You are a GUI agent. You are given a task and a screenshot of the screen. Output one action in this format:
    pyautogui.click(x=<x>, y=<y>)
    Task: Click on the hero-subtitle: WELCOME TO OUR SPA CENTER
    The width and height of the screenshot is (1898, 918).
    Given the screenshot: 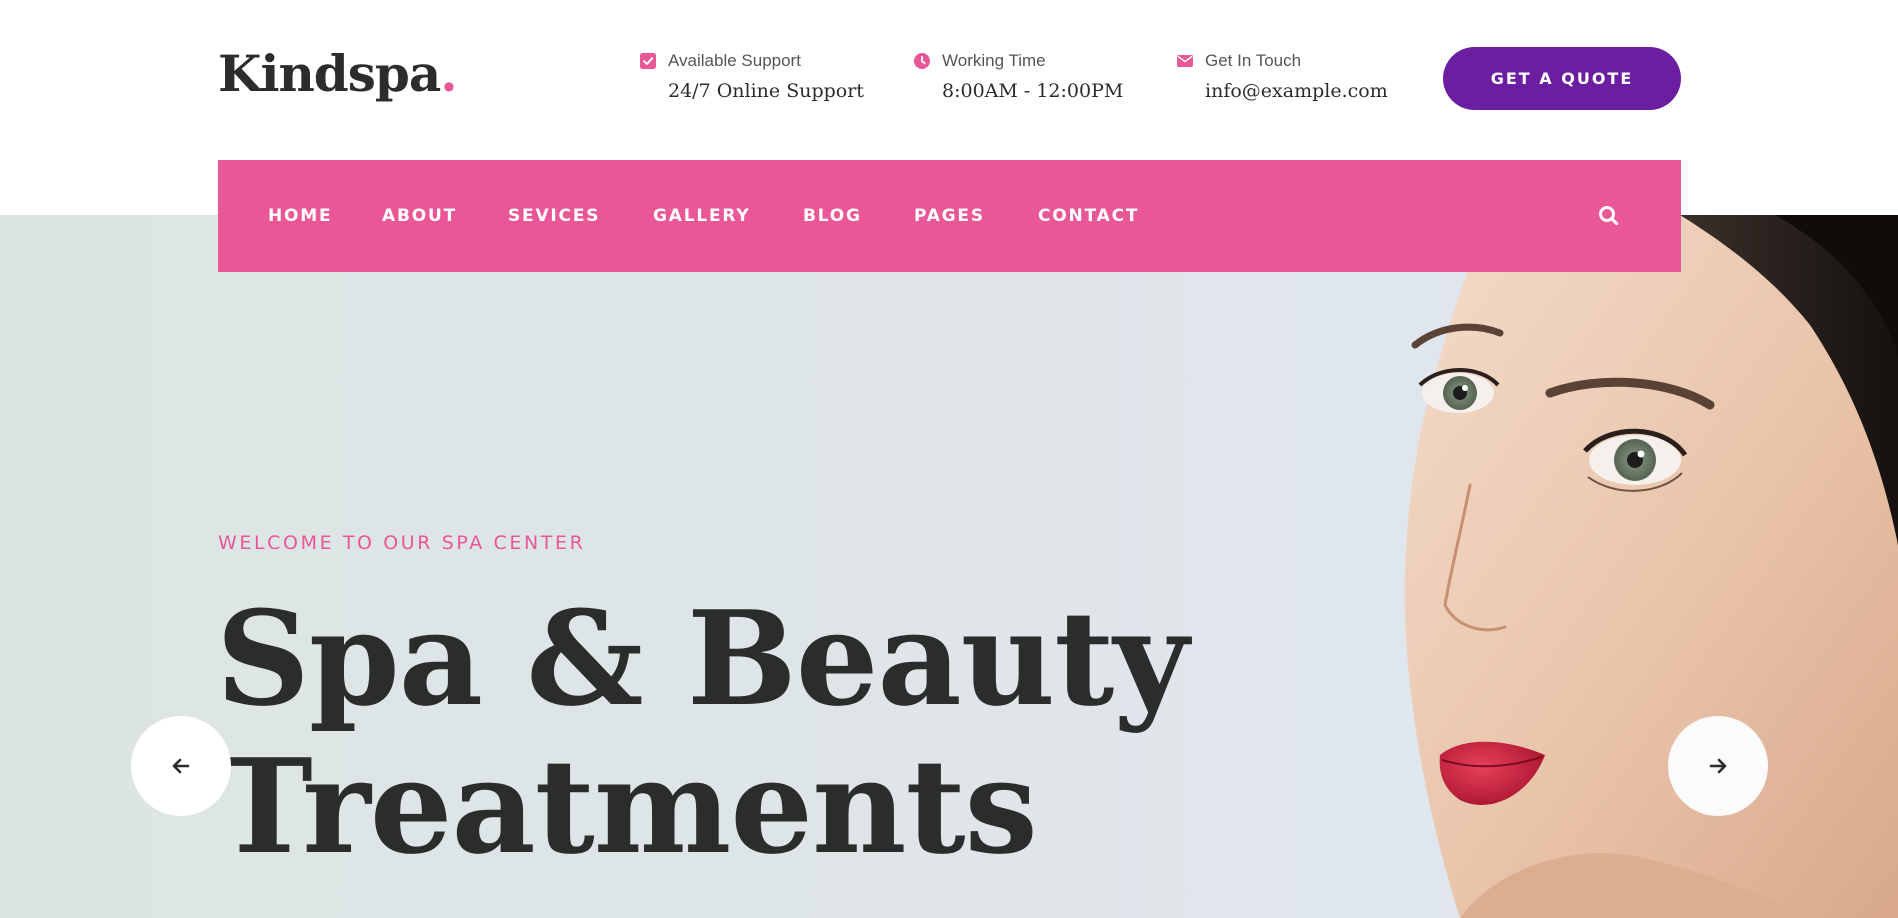 What is the action you would take?
    pyautogui.click(x=402, y=543)
    